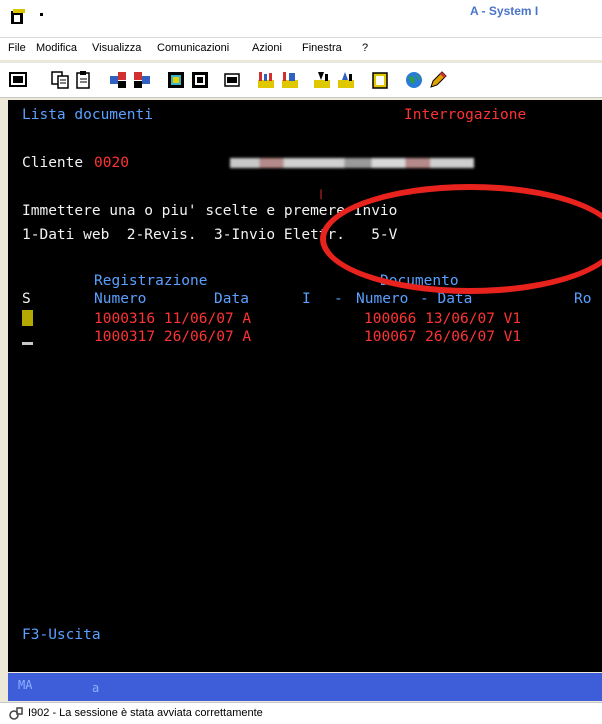 The width and height of the screenshot is (602, 724). I want to click on mode-label: Interrogazione, so click(465, 115).